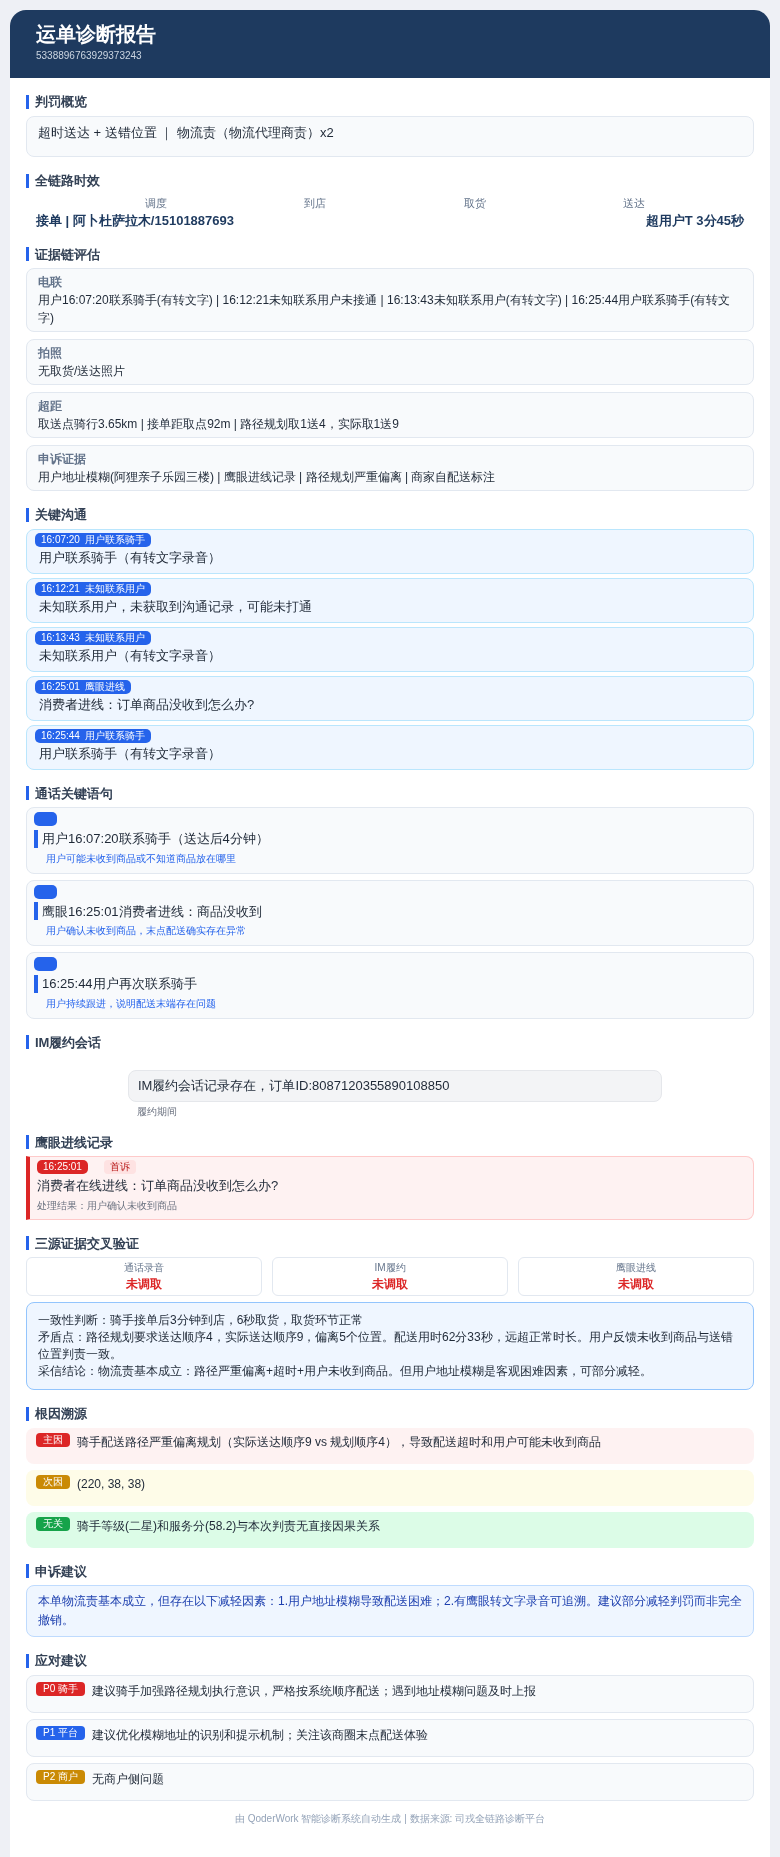 This screenshot has width=780, height=1857. Describe the element at coordinates (60, 1732) in the screenshot. I see `priority-tag: P1 平台` at that location.